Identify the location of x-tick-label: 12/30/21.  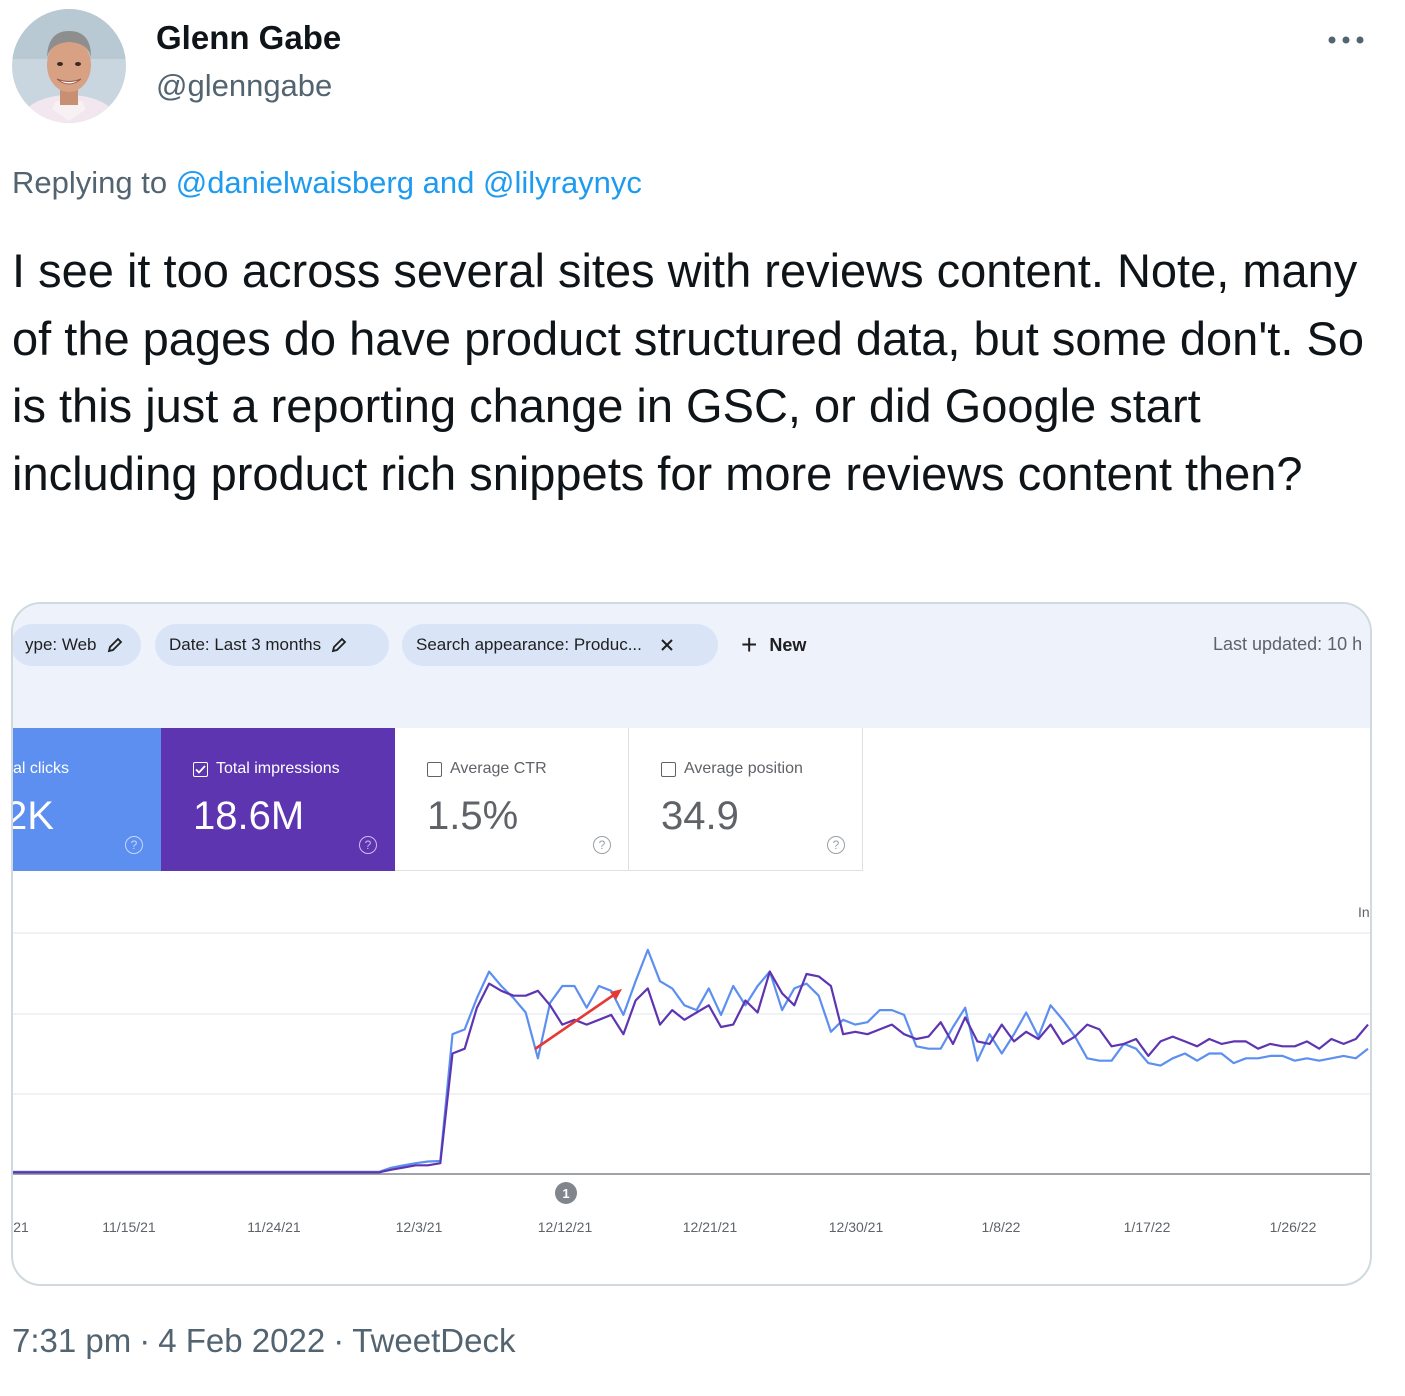
(856, 1227).